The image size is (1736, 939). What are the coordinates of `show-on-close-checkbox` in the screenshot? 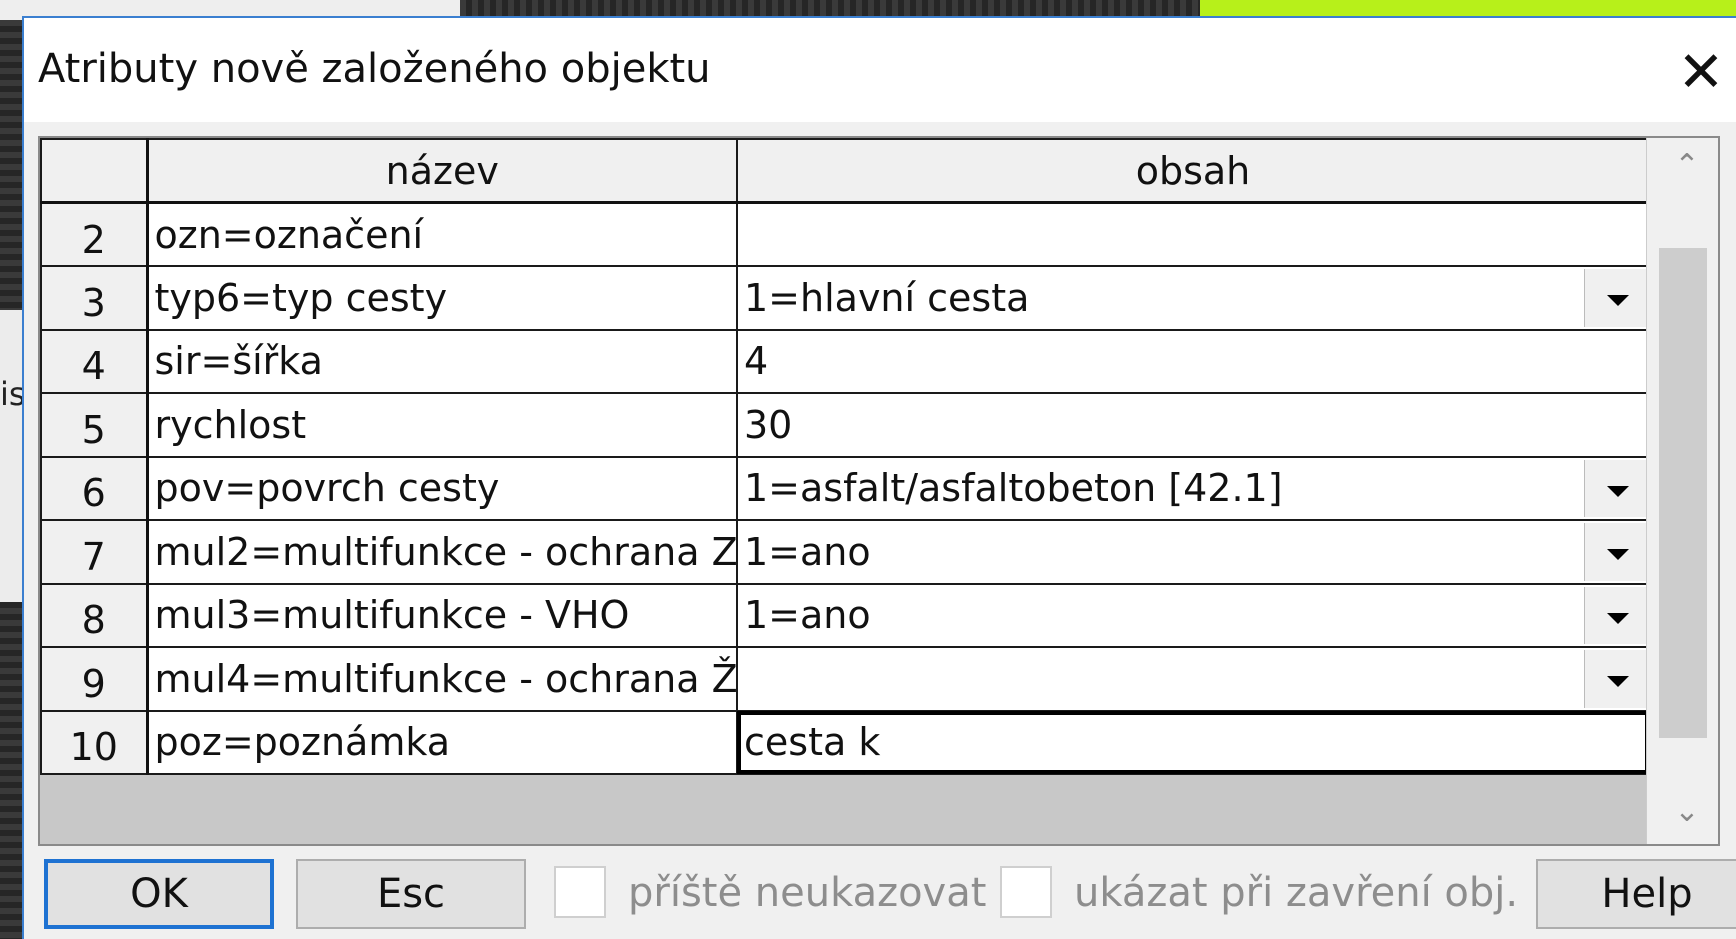 It's located at (1026, 892).